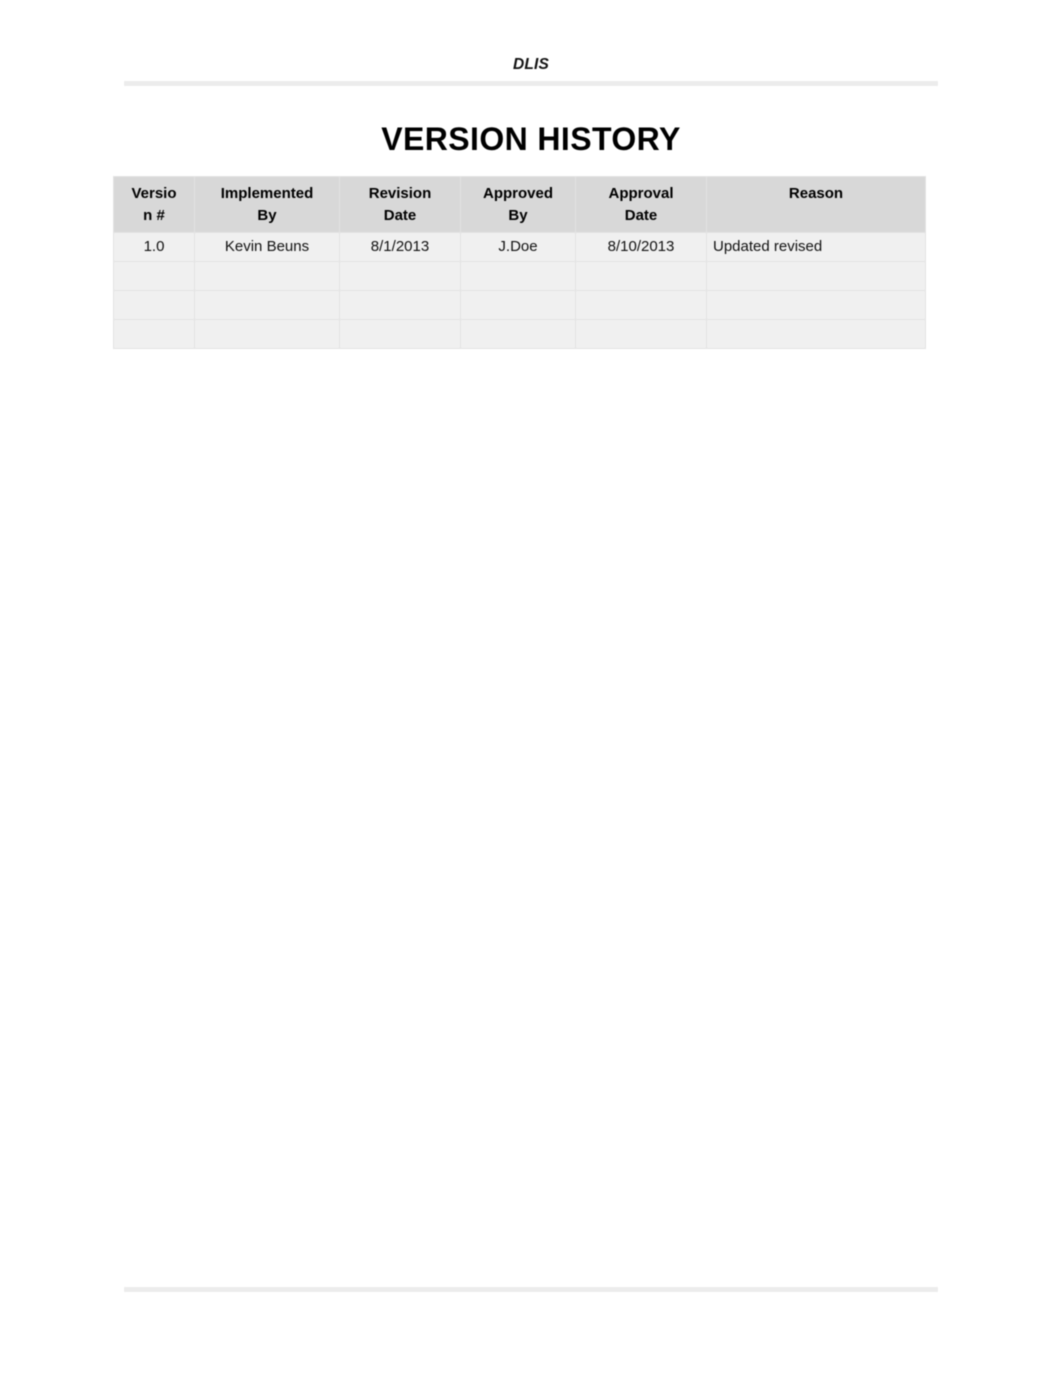  Describe the element at coordinates (518, 215) in the screenshot. I see `column-header-approved-by-line2: By` at that location.